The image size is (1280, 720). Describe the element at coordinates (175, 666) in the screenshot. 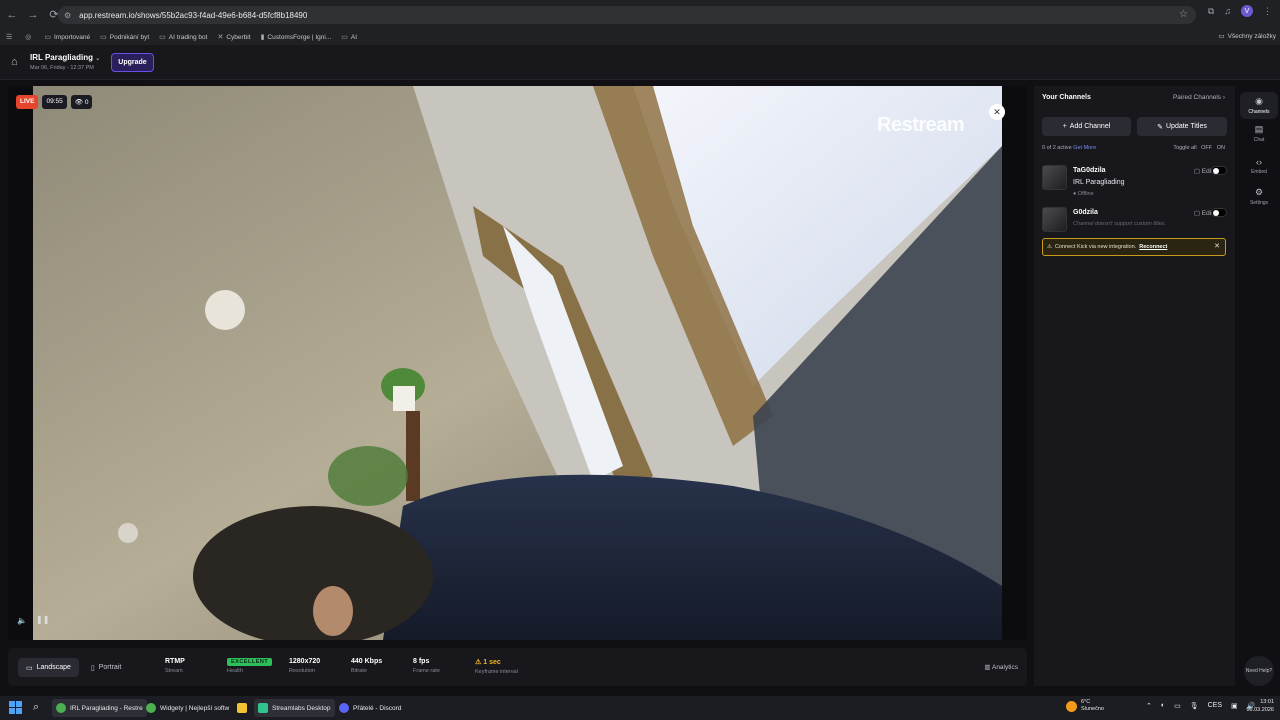

I see `stat-stream: RTMP Stream` at that location.